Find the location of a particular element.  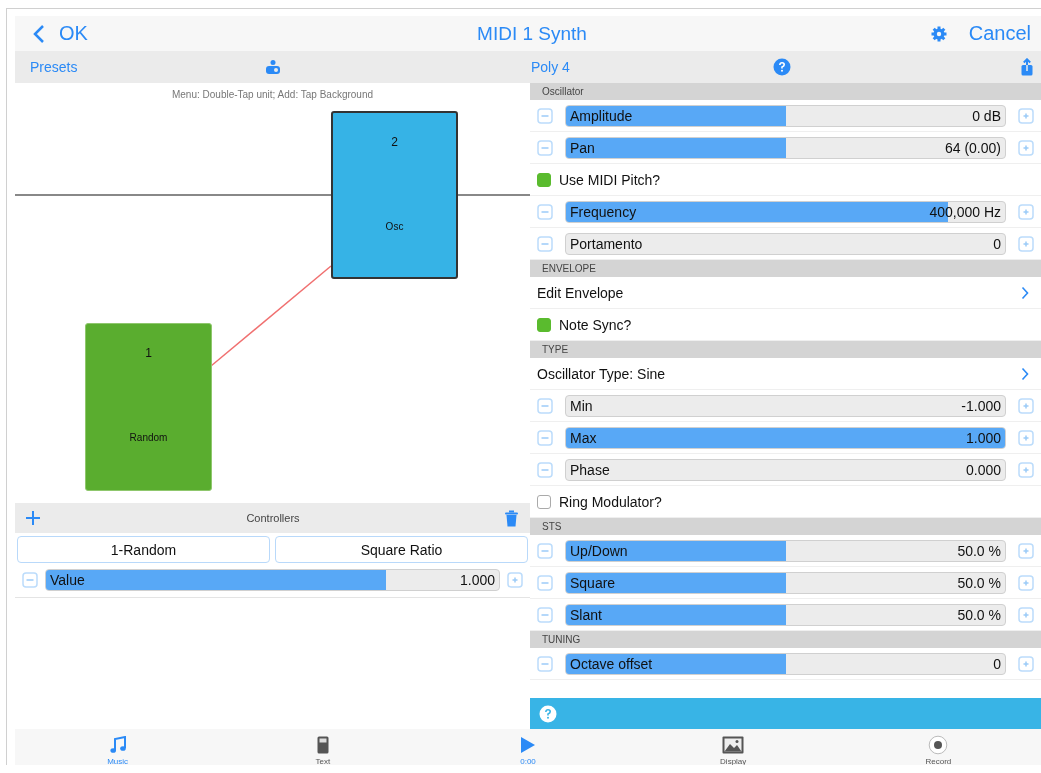

slider-label: Slant is located at coordinates (586, 614).